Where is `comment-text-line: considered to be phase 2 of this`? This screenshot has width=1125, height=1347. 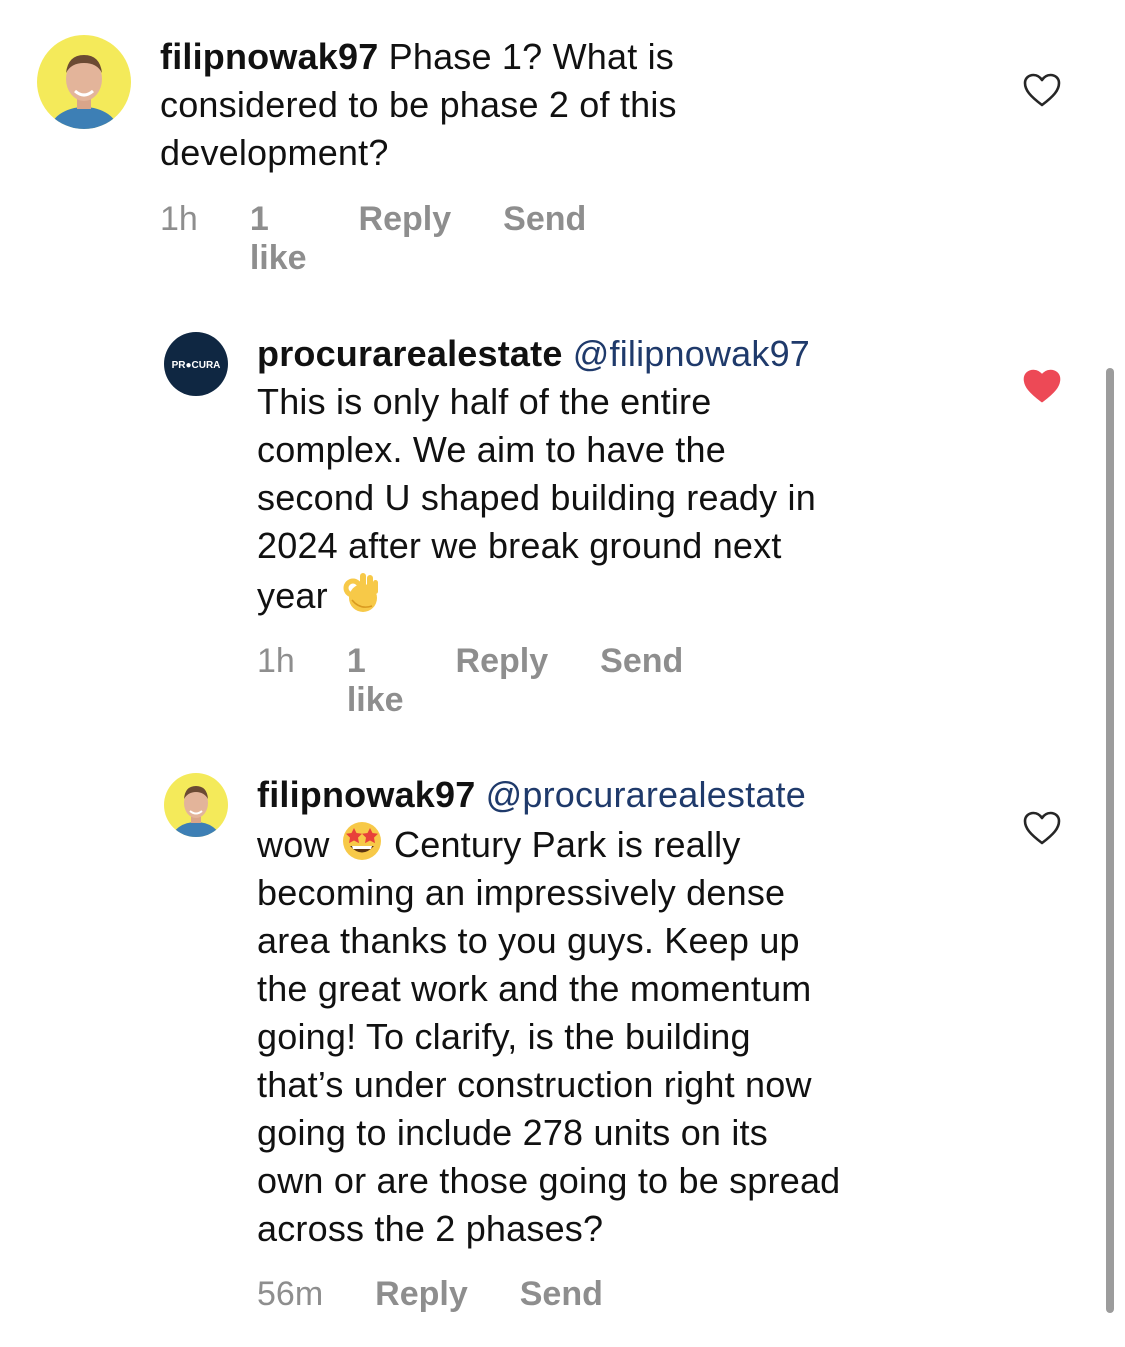 comment-text-line: considered to be phase 2 of this is located at coordinates (418, 104).